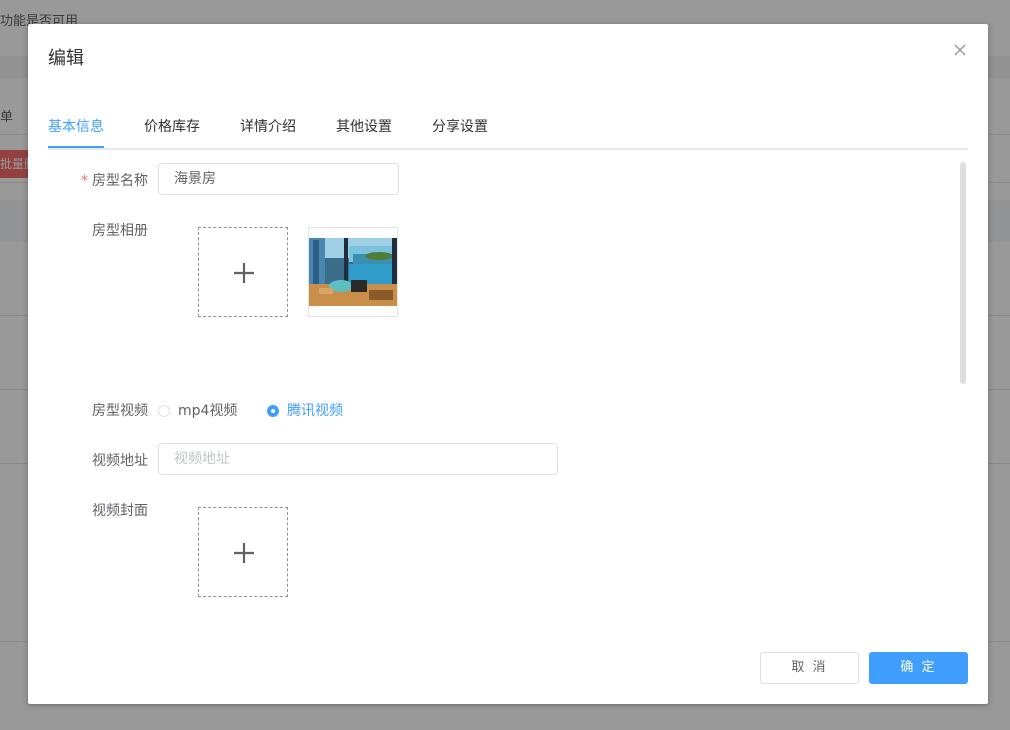  I want to click on room-photo-image, so click(353, 272).